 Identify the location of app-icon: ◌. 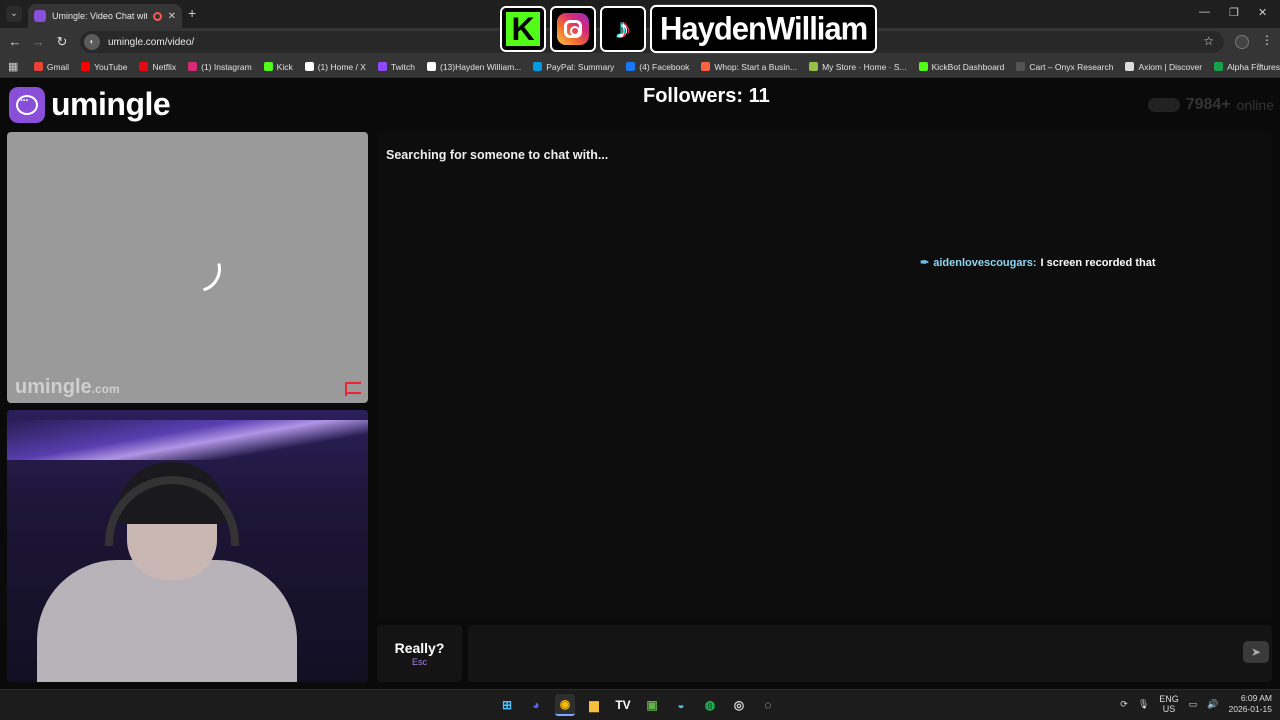
(768, 705).